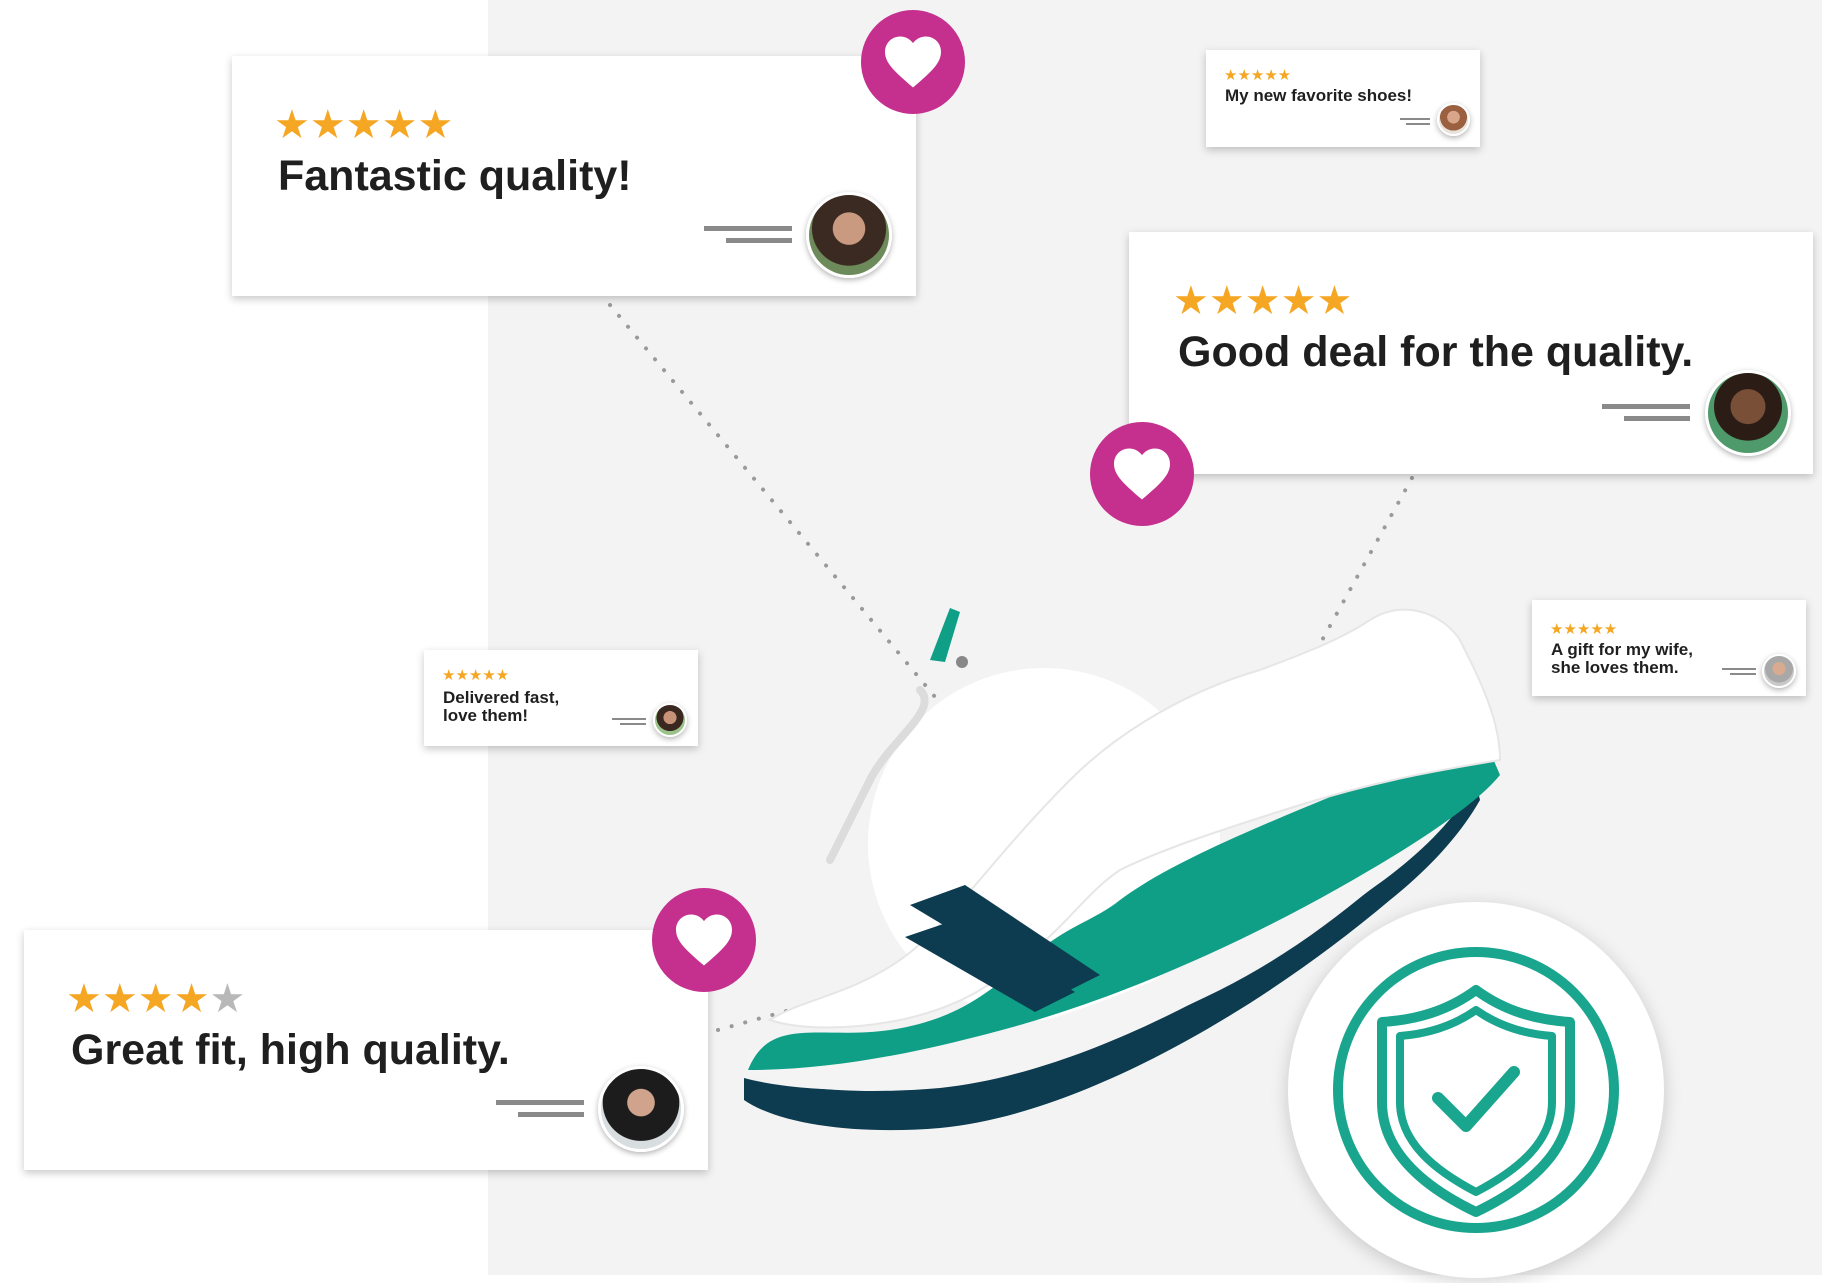 This screenshot has width=1822, height=1283. I want to click on review-card-fantastic: ★★★★★ Fantastic quality!, so click(574, 176).